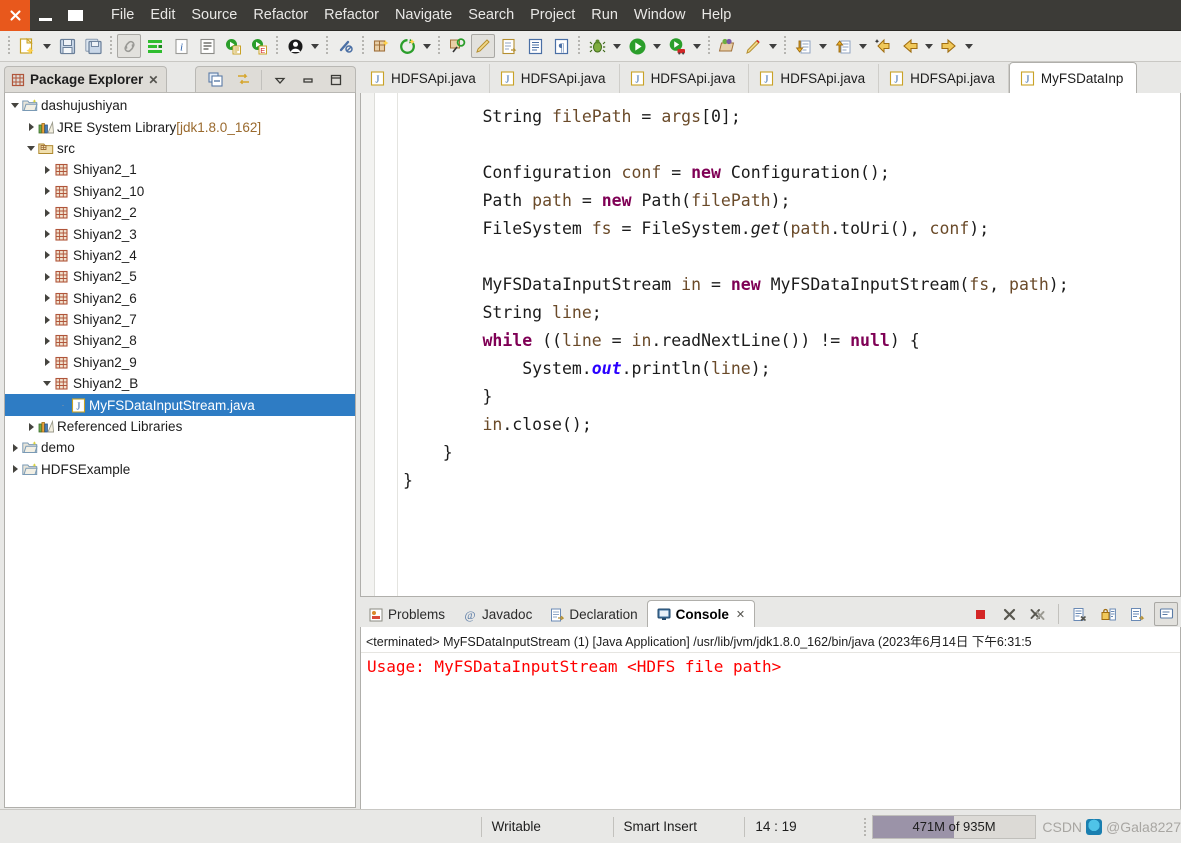 The image size is (1181, 843). What do you see at coordinates (180, 405) in the screenshot?
I see `tree-item-selected: · J MyFSDataInputStream.java` at bounding box center [180, 405].